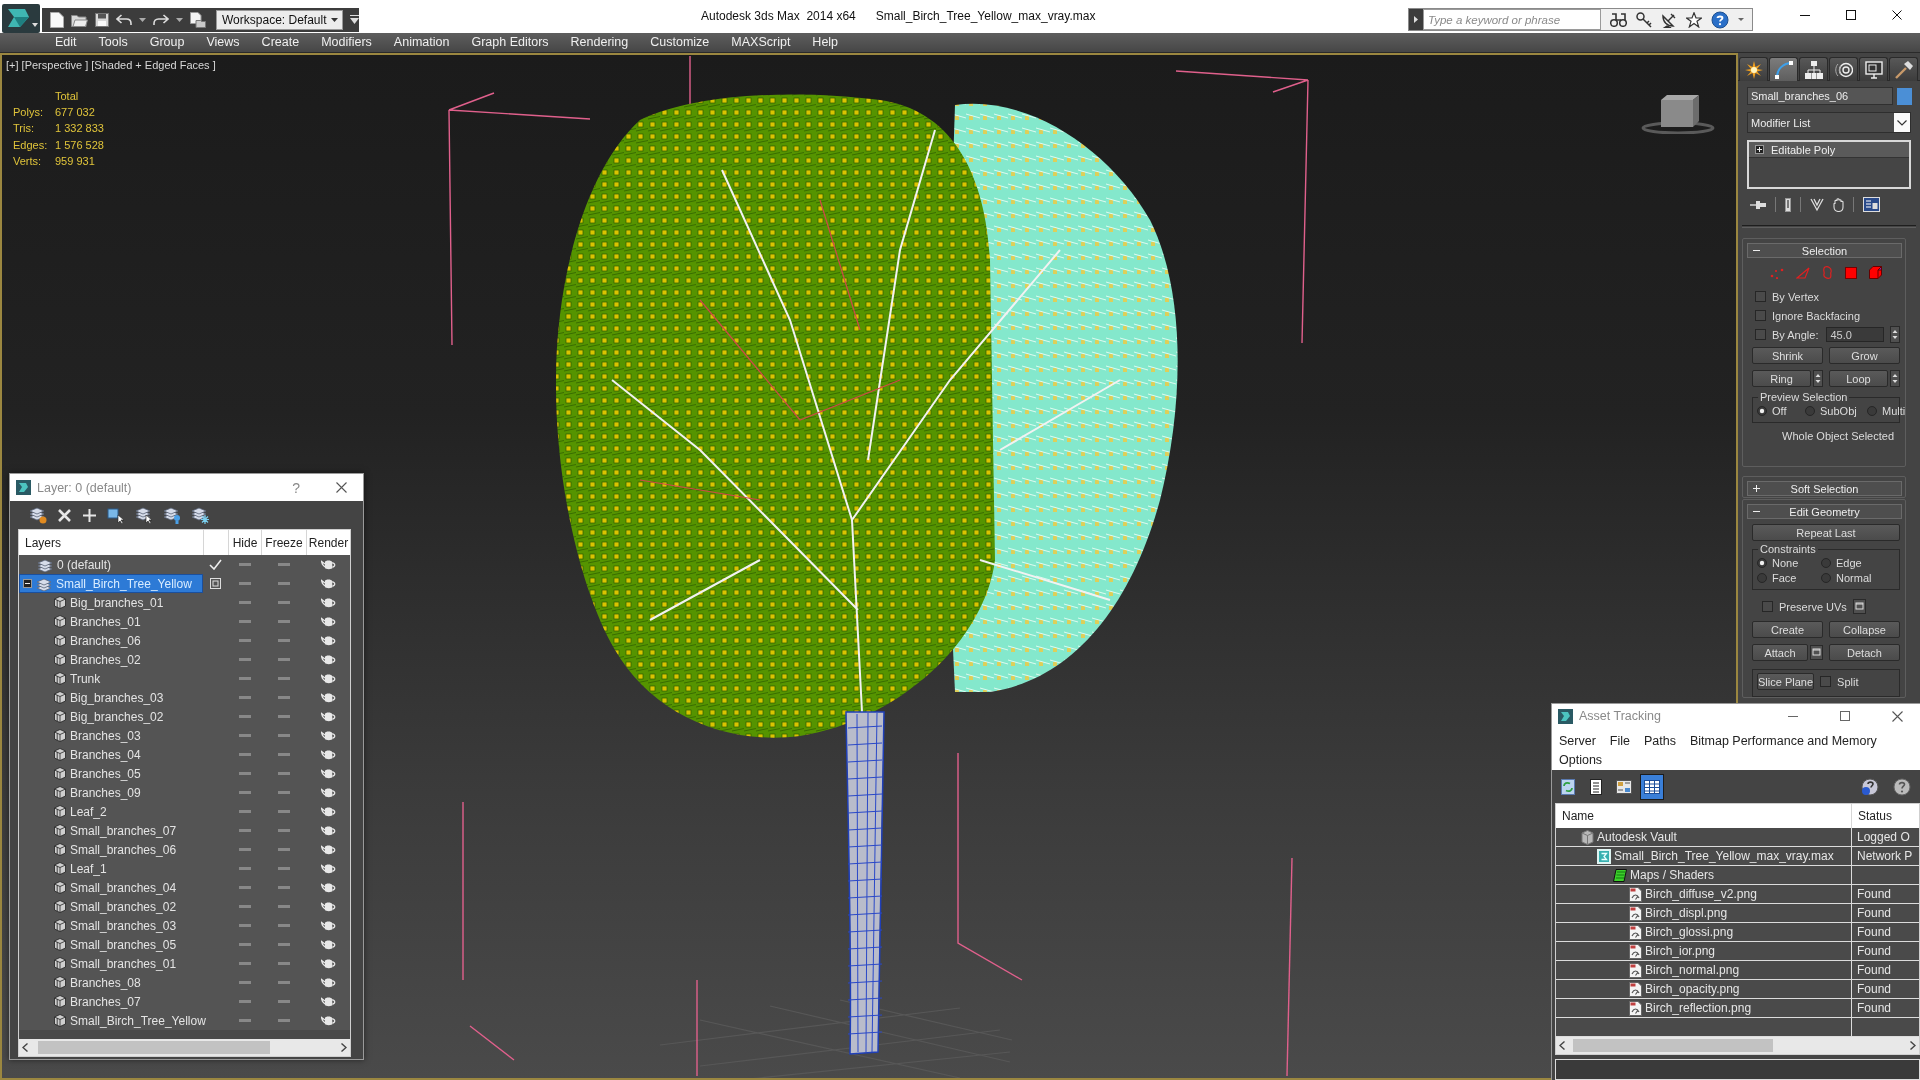 Image resolution: width=1920 pixels, height=1080 pixels. Describe the element at coordinates (1703, 913) in the screenshot. I see `asset-item: Birch_displ.png` at that location.